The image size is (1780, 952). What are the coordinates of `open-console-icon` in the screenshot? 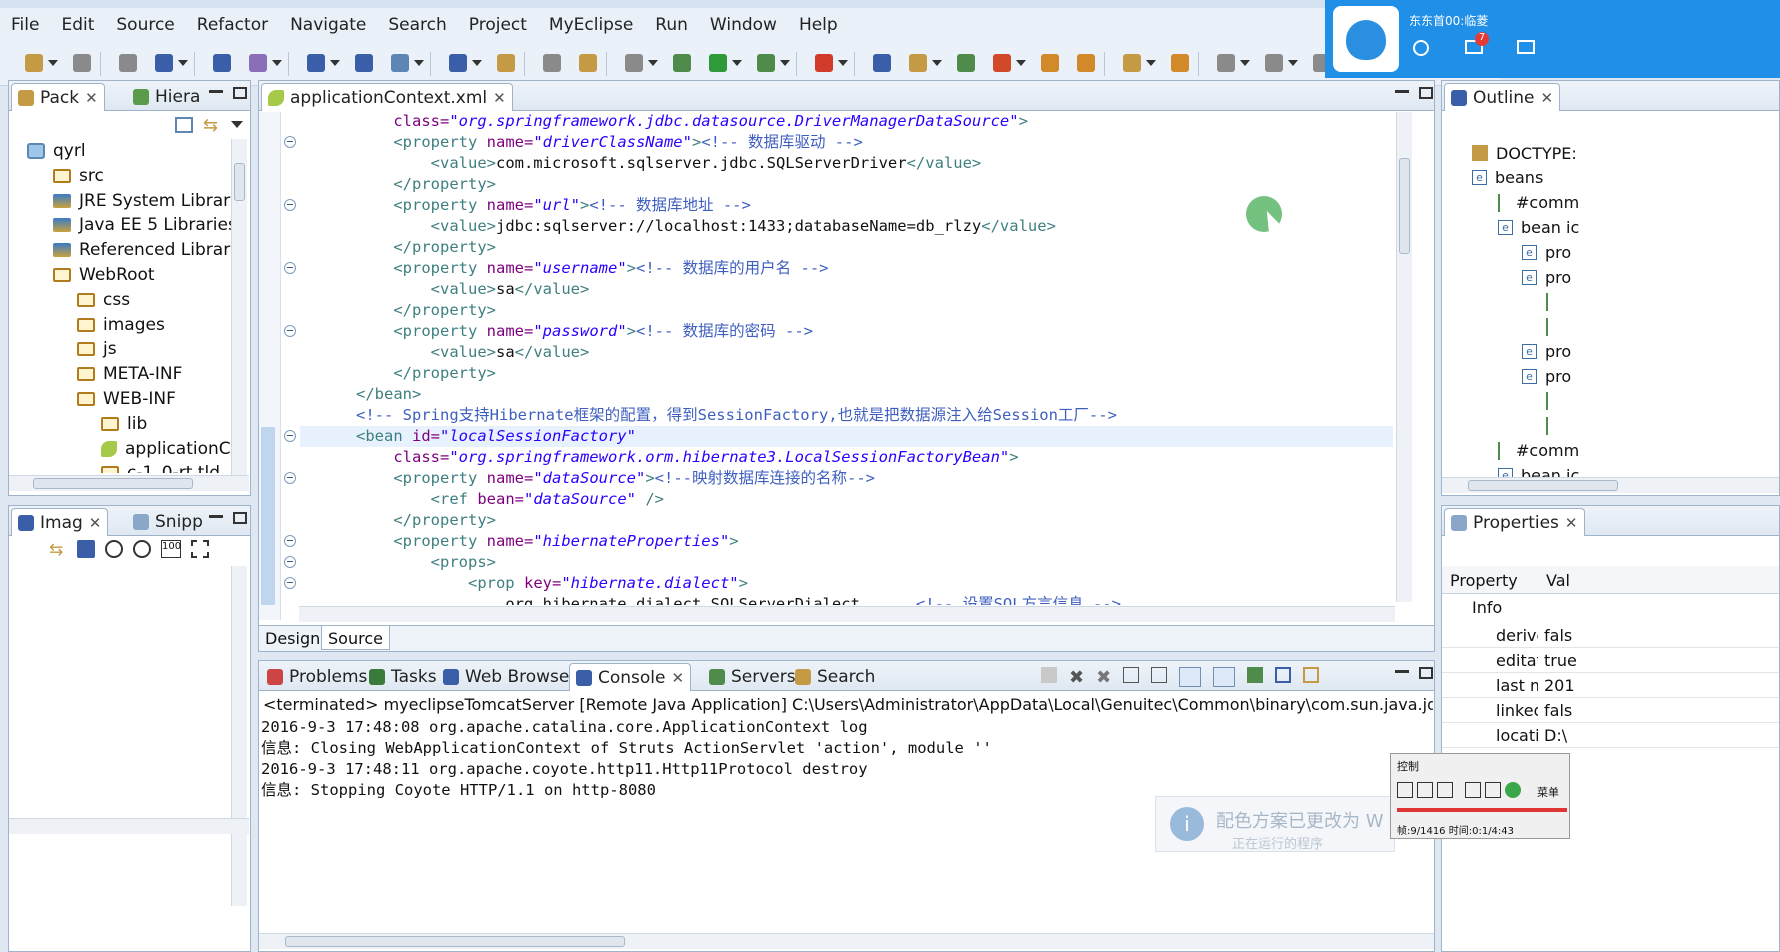 It's located at (1311, 675).